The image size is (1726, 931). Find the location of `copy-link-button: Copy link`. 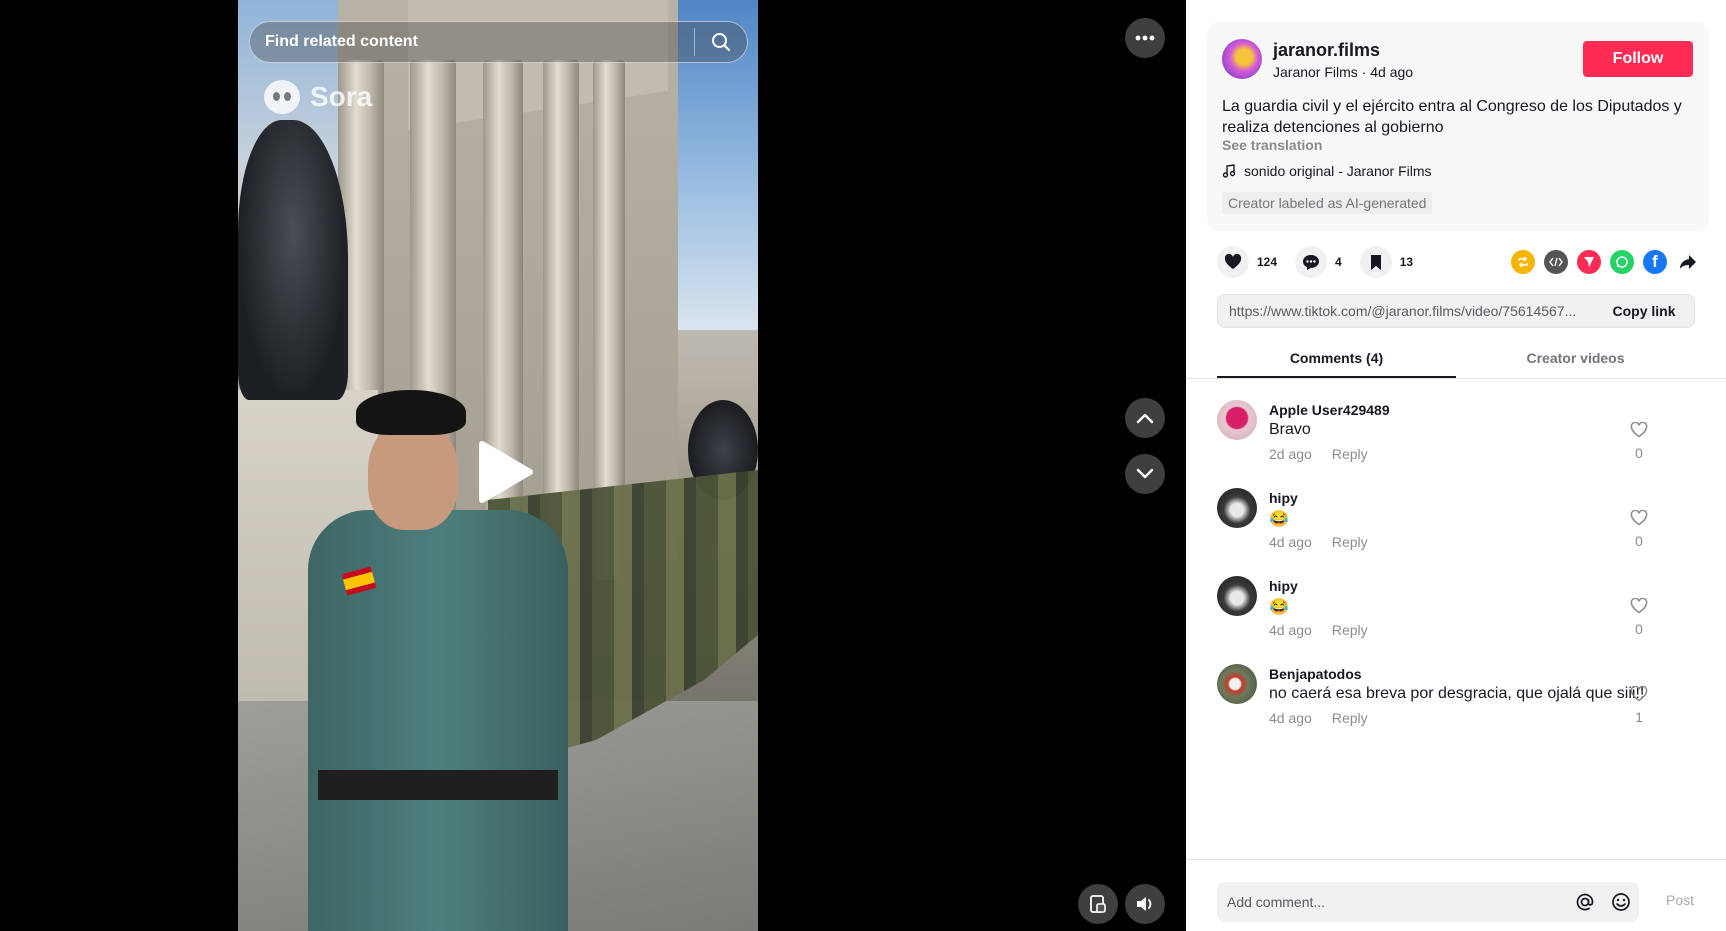

copy-link-button: Copy link is located at coordinates (1644, 311).